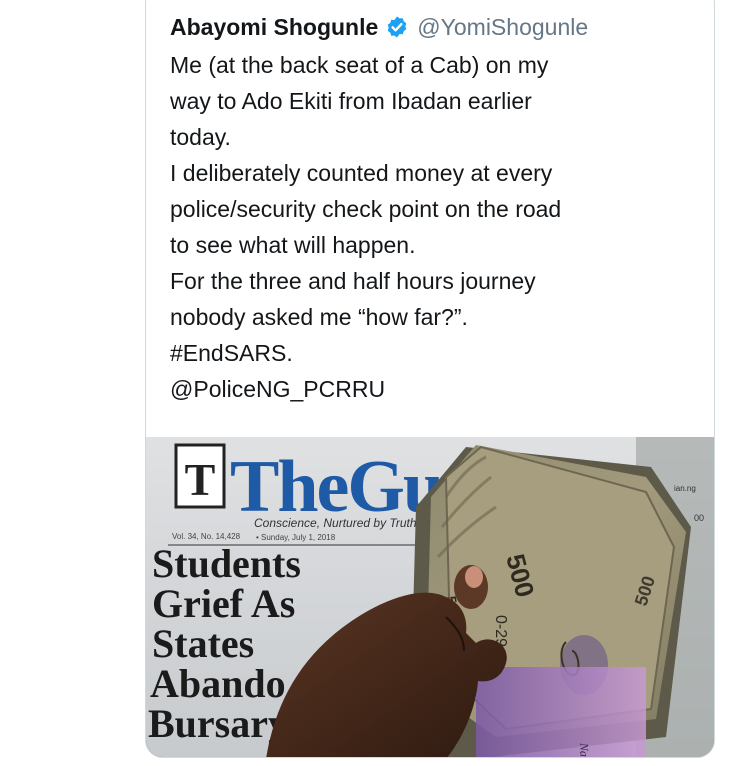 The width and height of the screenshot is (750, 766). Describe the element at coordinates (353, 281) in the screenshot. I see `tweet-text-line: For the three and half hours journey` at that location.